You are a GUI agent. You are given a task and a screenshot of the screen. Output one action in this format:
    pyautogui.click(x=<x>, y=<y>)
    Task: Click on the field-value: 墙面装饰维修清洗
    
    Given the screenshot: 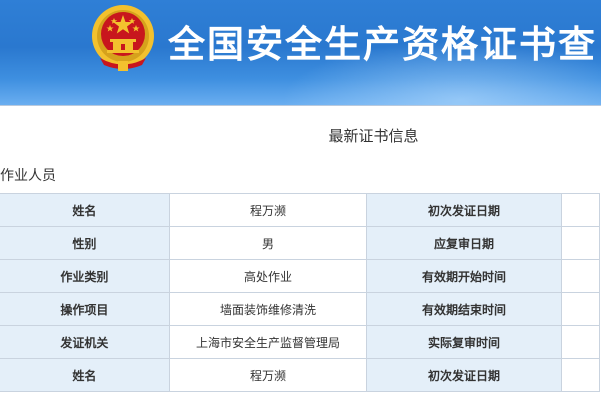 What is the action you would take?
    pyautogui.click(x=268, y=309)
    